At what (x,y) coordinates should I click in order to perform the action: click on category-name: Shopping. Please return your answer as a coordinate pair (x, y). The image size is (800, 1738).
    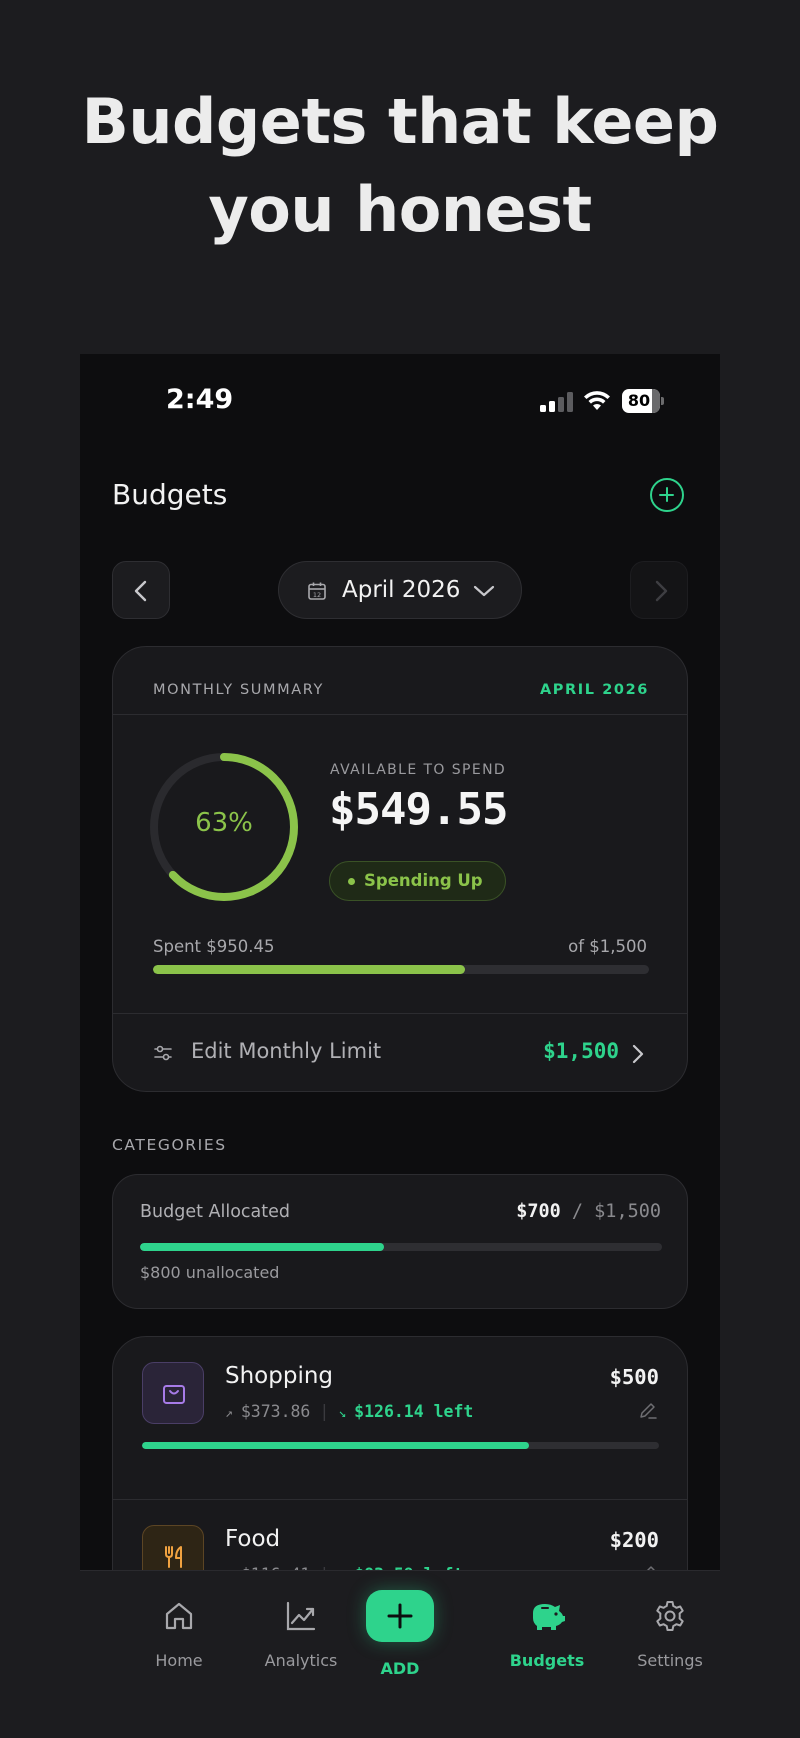
    Looking at the image, I should click on (279, 1376).